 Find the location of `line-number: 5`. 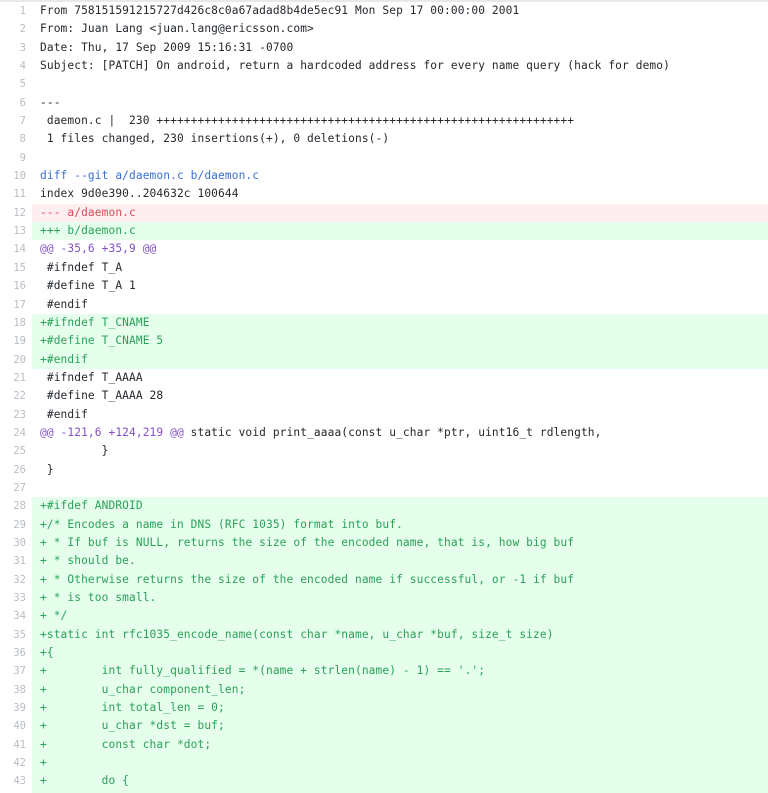

line-number: 5 is located at coordinates (16, 84).